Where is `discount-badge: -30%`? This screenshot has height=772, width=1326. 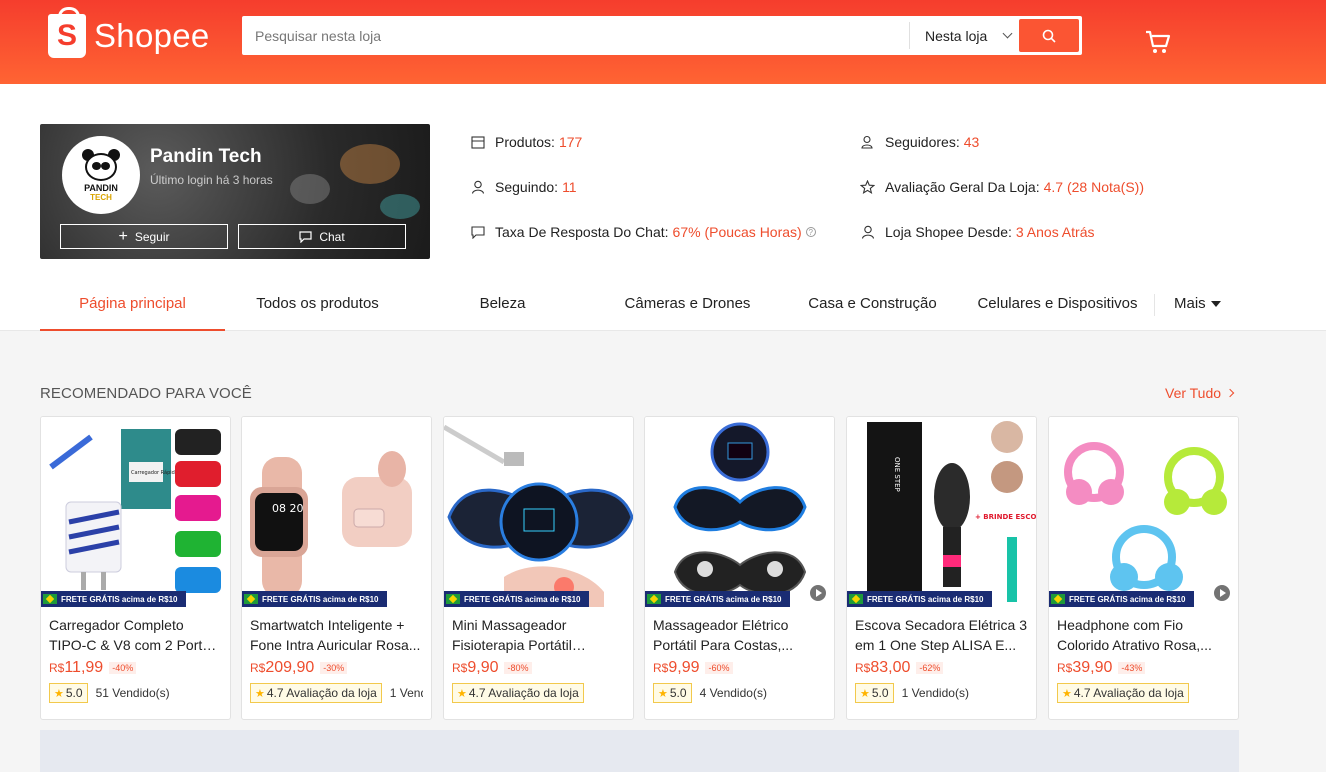 discount-badge: -30% is located at coordinates (334, 668).